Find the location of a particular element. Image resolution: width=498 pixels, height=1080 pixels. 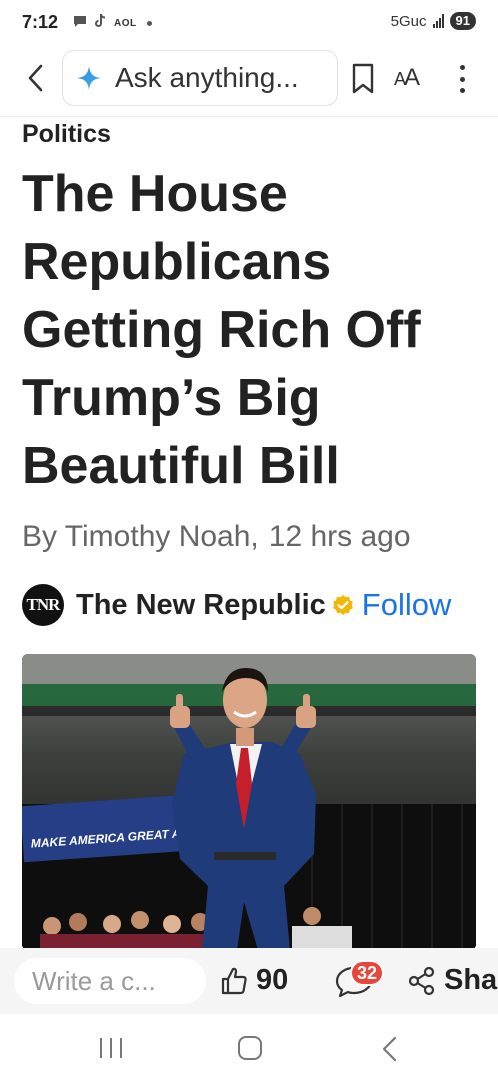

system-back-button is located at coordinates (390, 1049).